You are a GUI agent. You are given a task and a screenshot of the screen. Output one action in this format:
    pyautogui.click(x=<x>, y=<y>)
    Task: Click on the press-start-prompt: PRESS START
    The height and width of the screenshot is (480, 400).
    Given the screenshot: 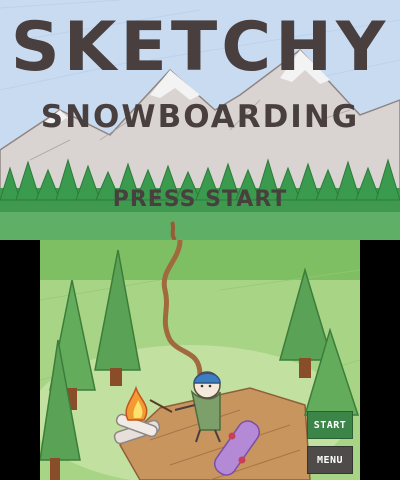 What is the action you would take?
    pyautogui.click(x=200, y=200)
    